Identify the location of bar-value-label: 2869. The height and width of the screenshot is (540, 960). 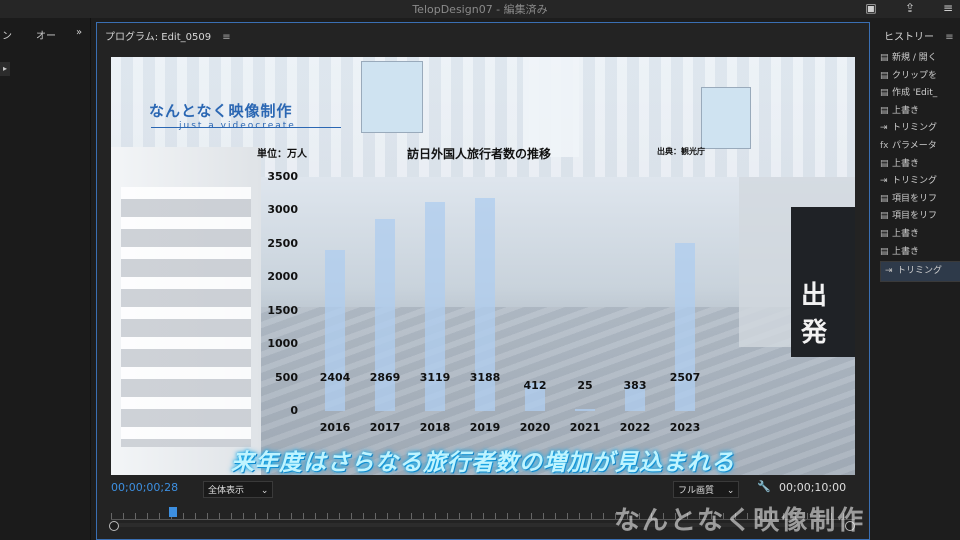
(385, 377).